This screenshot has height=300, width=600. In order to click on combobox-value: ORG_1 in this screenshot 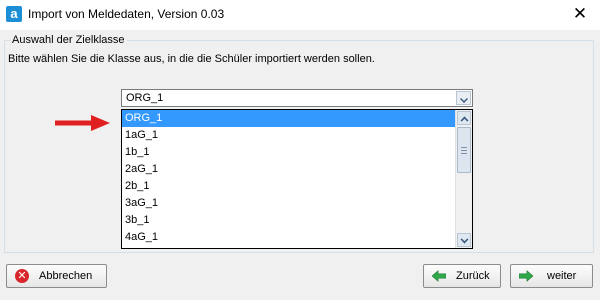, I will do `click(145, 98)`.